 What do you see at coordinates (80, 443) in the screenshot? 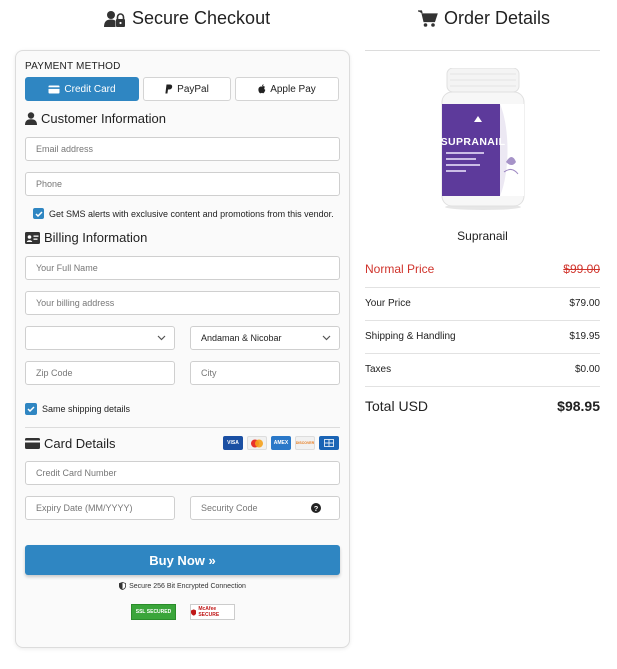
I see `card-details-heading-text: Card Details` at bounding box center [80, 443].